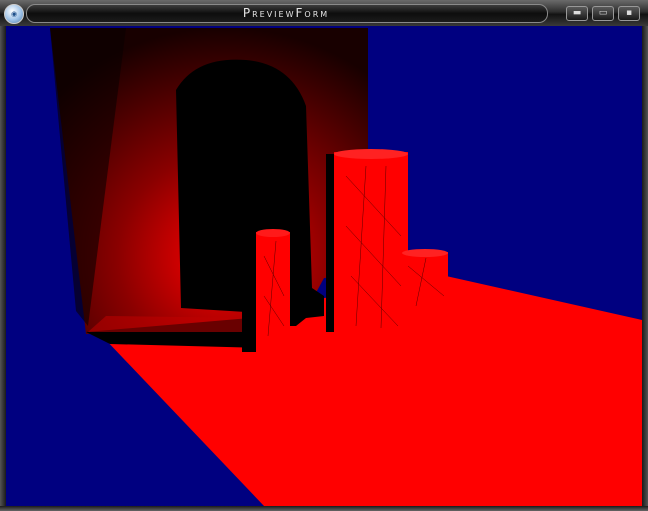 This screenshot has height=511, width=648. Describe the element at coordinates (645, 268) in the screenshot. I see `window-frame-right` at that location.